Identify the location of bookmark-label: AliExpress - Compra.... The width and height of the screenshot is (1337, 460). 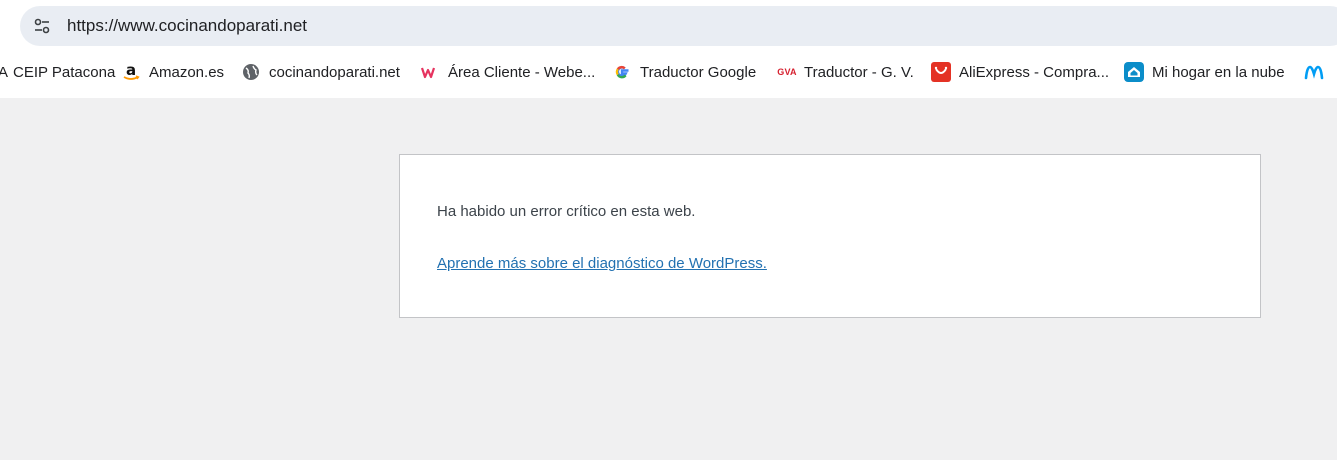
(1034, 72).